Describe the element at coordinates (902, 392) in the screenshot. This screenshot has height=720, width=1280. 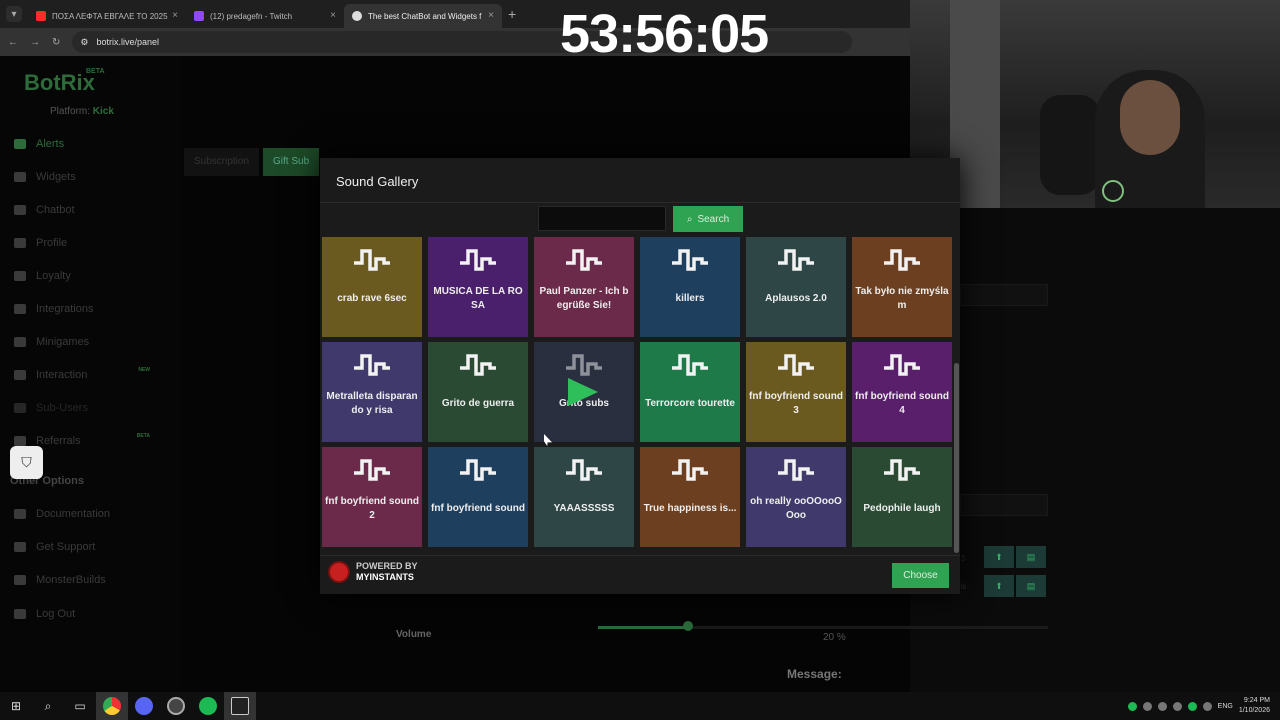
I see `sound-tile: fnf boyfriend sound 4` at that location.